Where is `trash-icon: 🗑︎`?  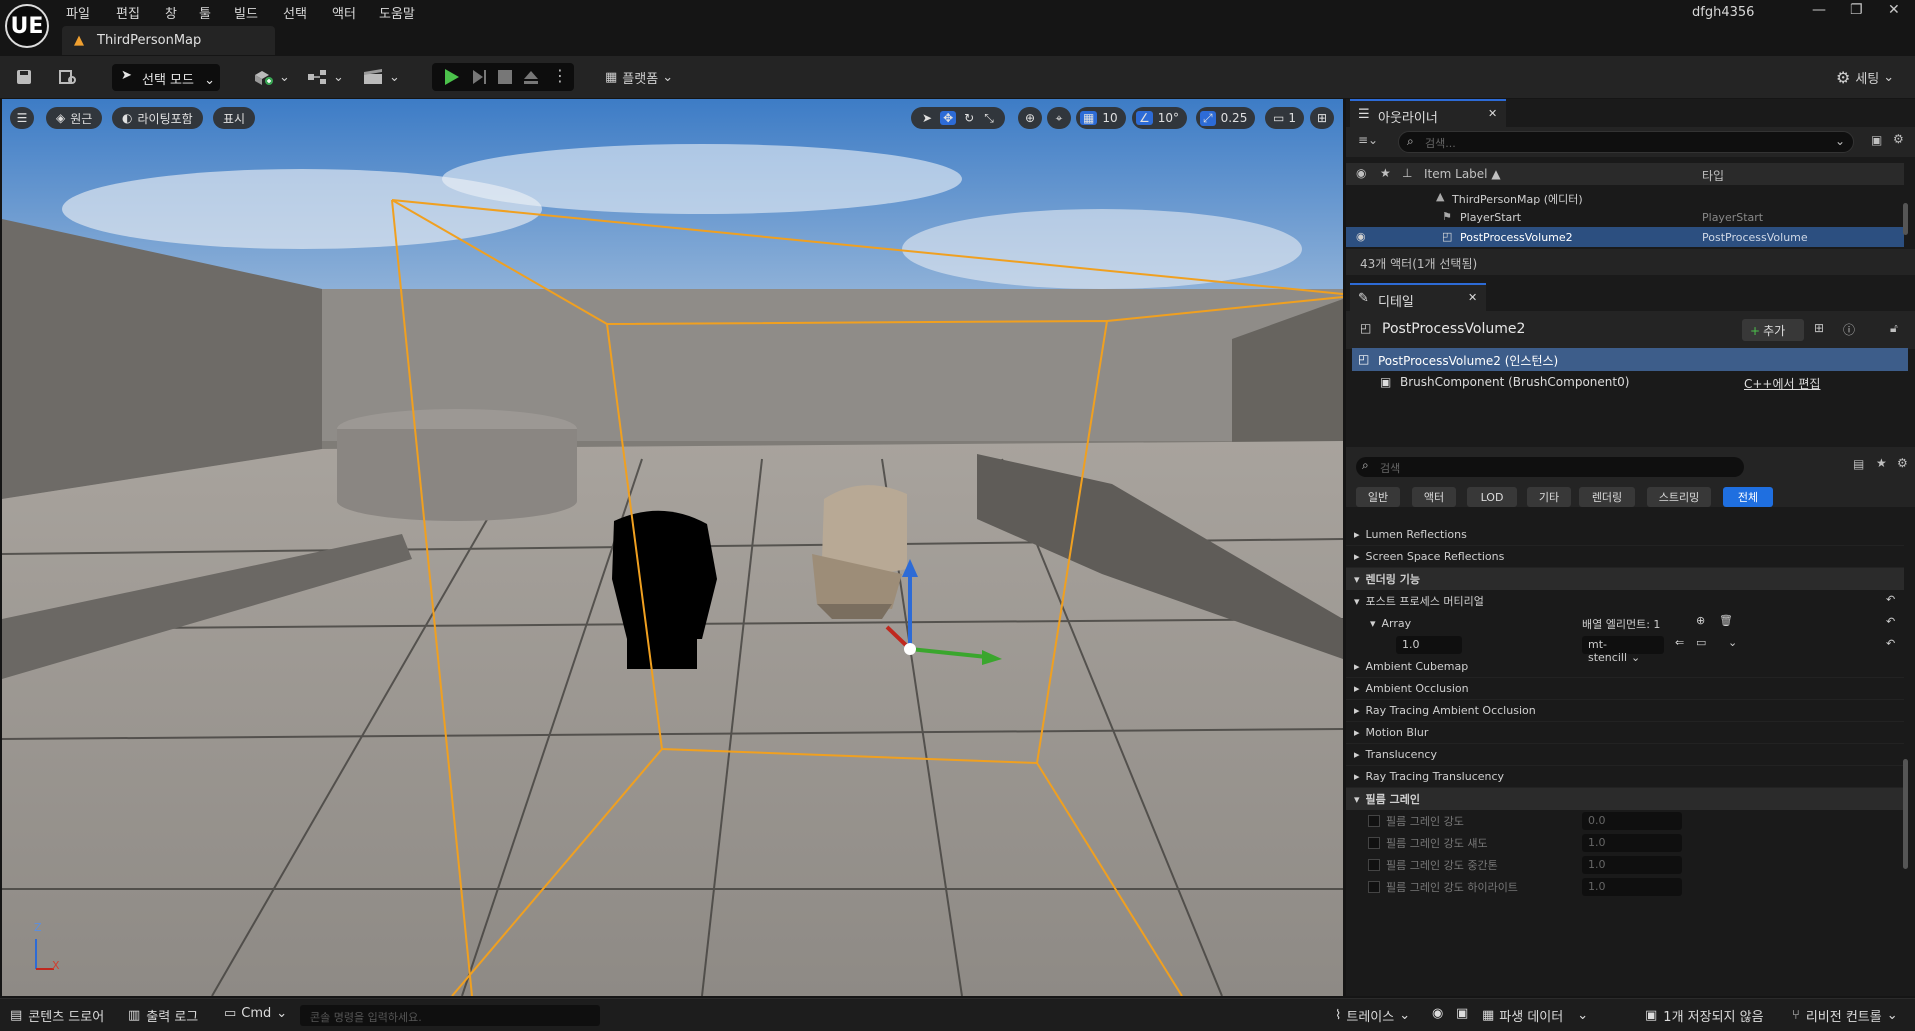 trash-icon: 🗑︎ is located at coordinates (1726, 620).